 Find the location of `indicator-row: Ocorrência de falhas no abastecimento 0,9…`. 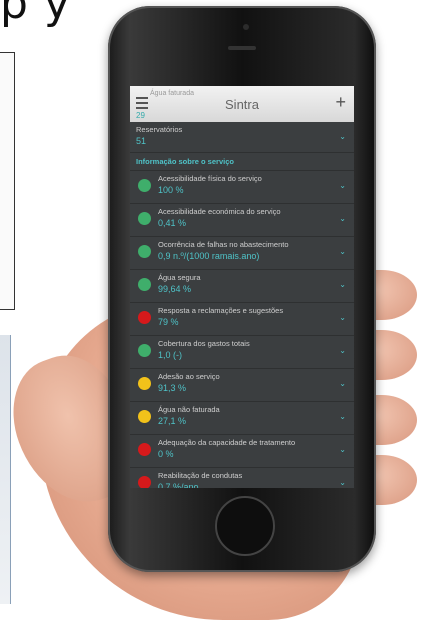

indicator-row: Ocorrência de falhas no abastecimento 0,9… is located at coordinates (242, 253).